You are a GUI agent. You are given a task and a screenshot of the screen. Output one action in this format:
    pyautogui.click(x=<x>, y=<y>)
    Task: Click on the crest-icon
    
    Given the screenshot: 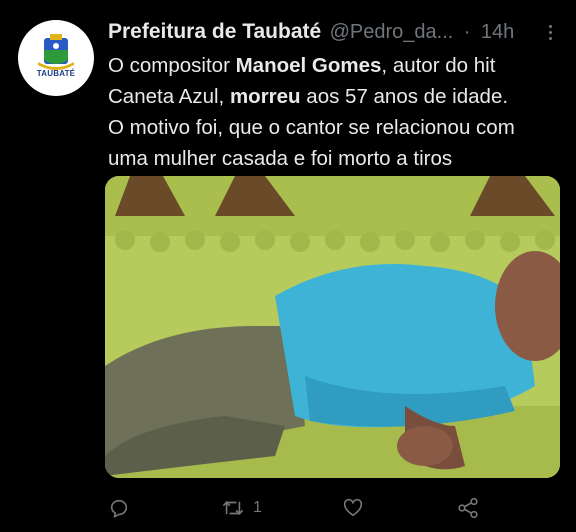 What is the action you would take?
    pyautogui.click(x=56, y=52)
    